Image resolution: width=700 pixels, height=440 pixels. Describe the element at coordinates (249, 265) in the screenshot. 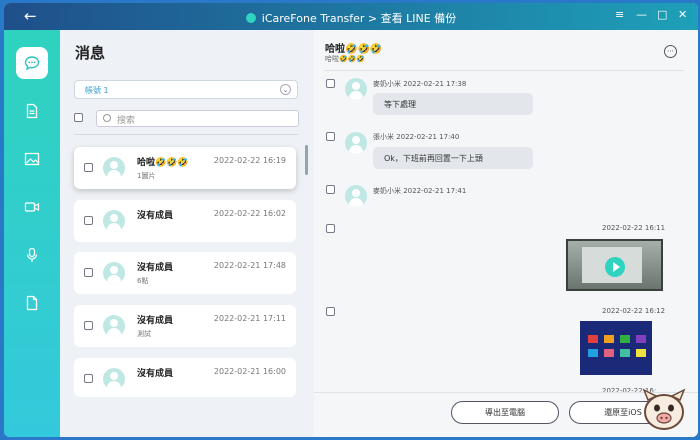

I see `item-time: 2022-02-21 17:48` at that location.